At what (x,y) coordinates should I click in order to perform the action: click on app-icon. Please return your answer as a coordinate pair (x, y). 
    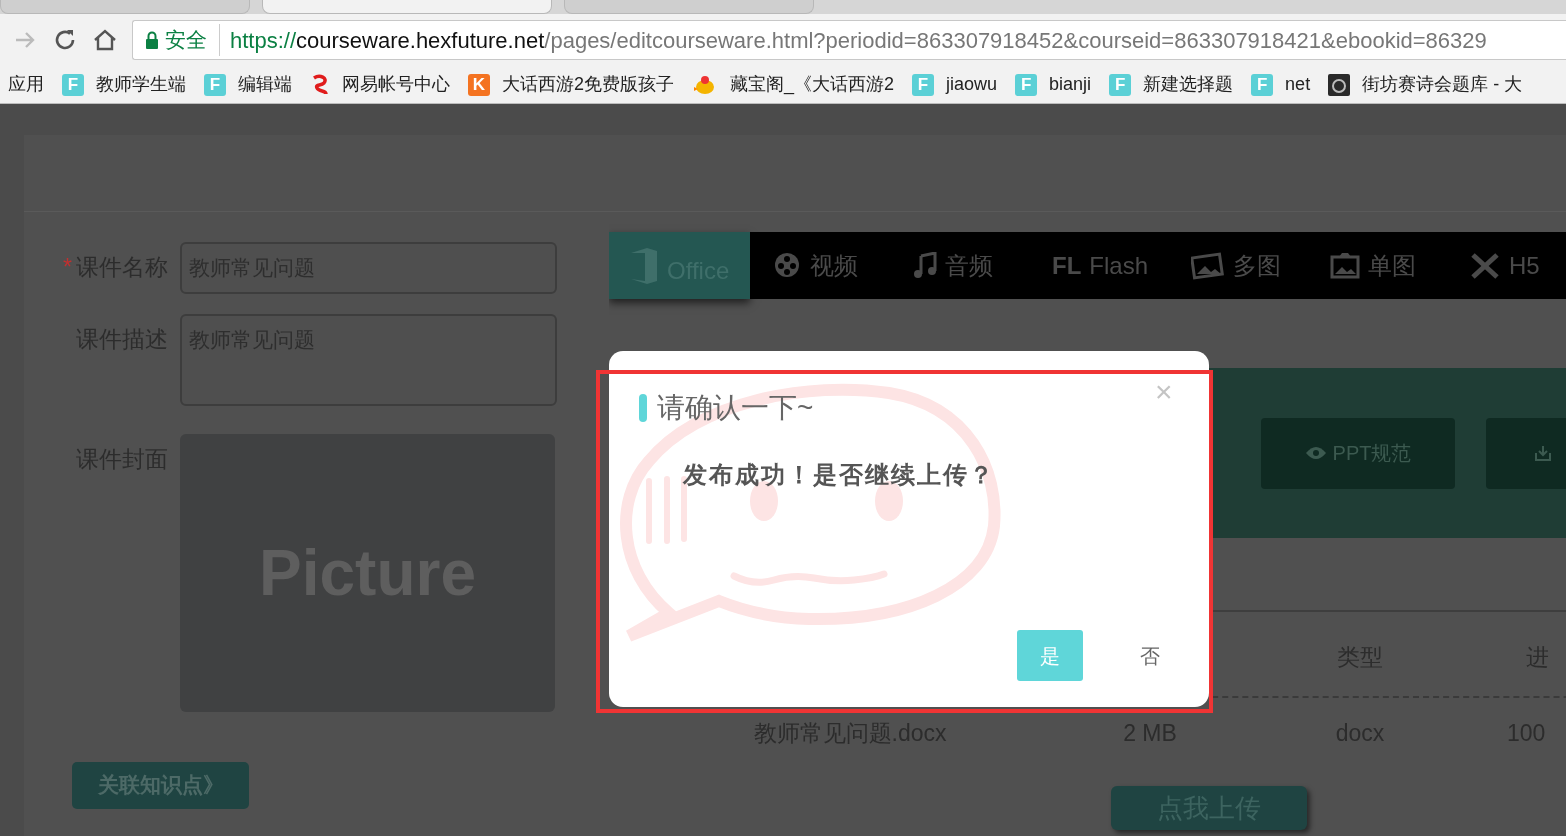
    Looking at the image, I should click on (1339, 84).